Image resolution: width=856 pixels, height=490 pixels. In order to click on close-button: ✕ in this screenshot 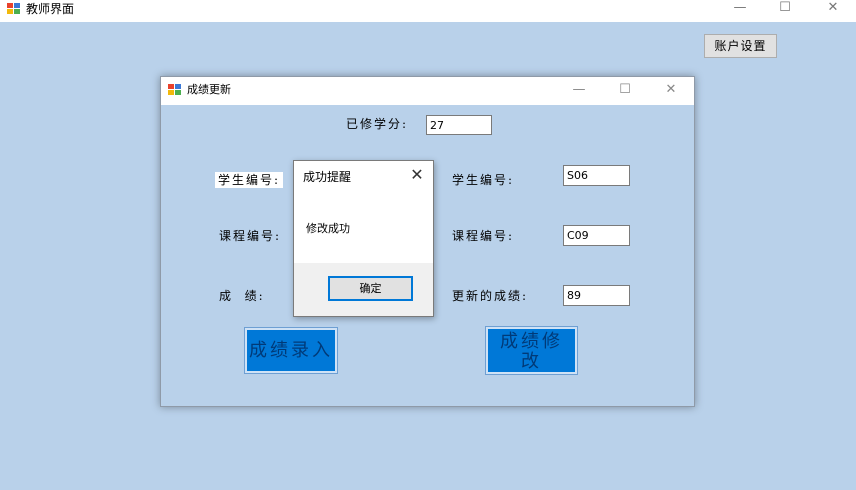, I will do `click(833, 9)`.